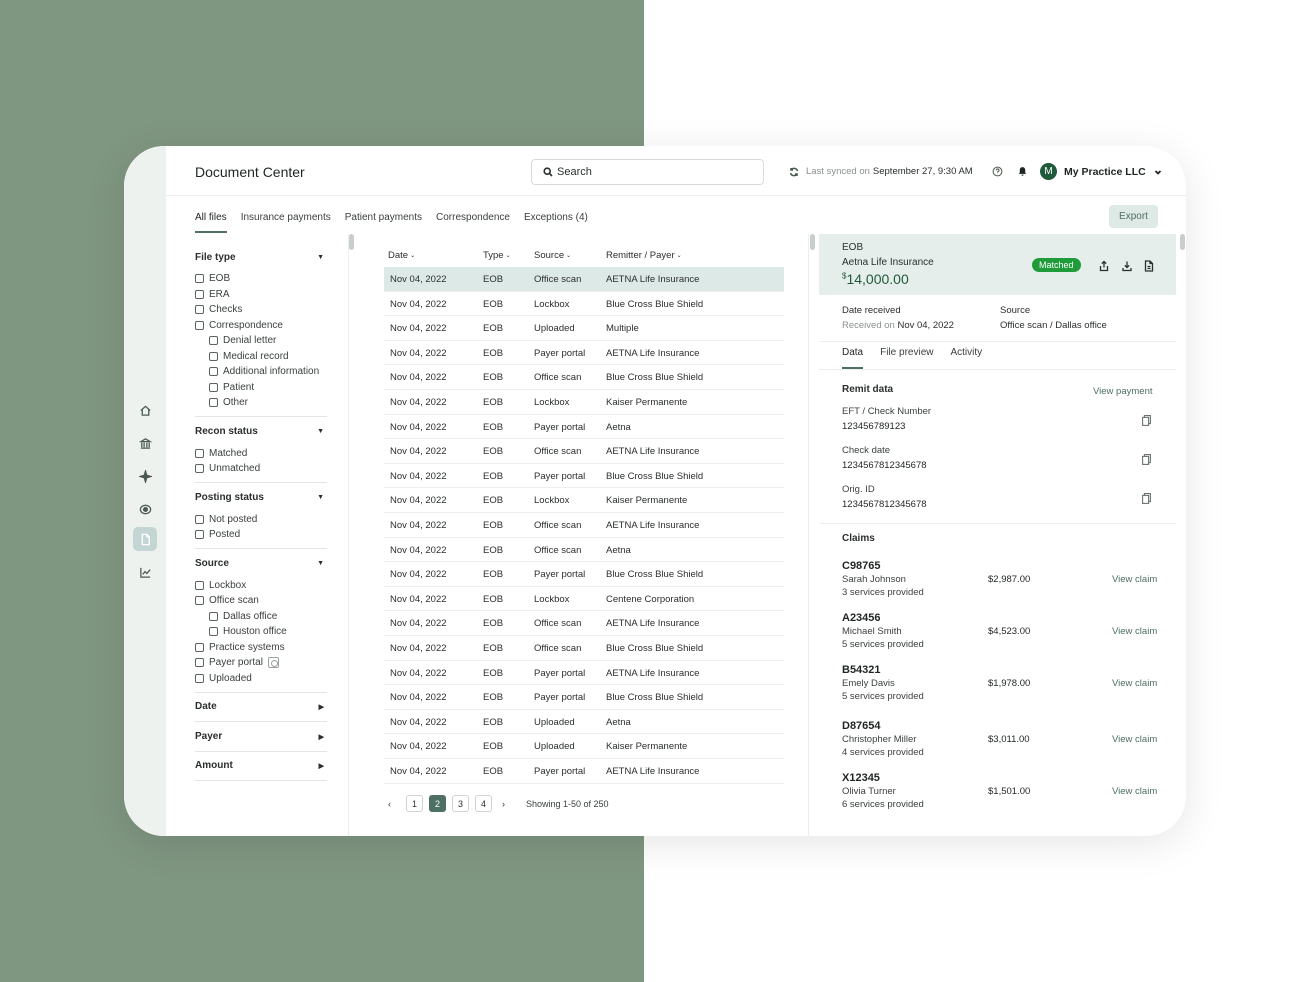 The height and width of the screenshot is (982, 1309). Describe the element at coordinates (261, 765) in the screenshot. I see `filter-amount-header: Amount ▶` at that location.